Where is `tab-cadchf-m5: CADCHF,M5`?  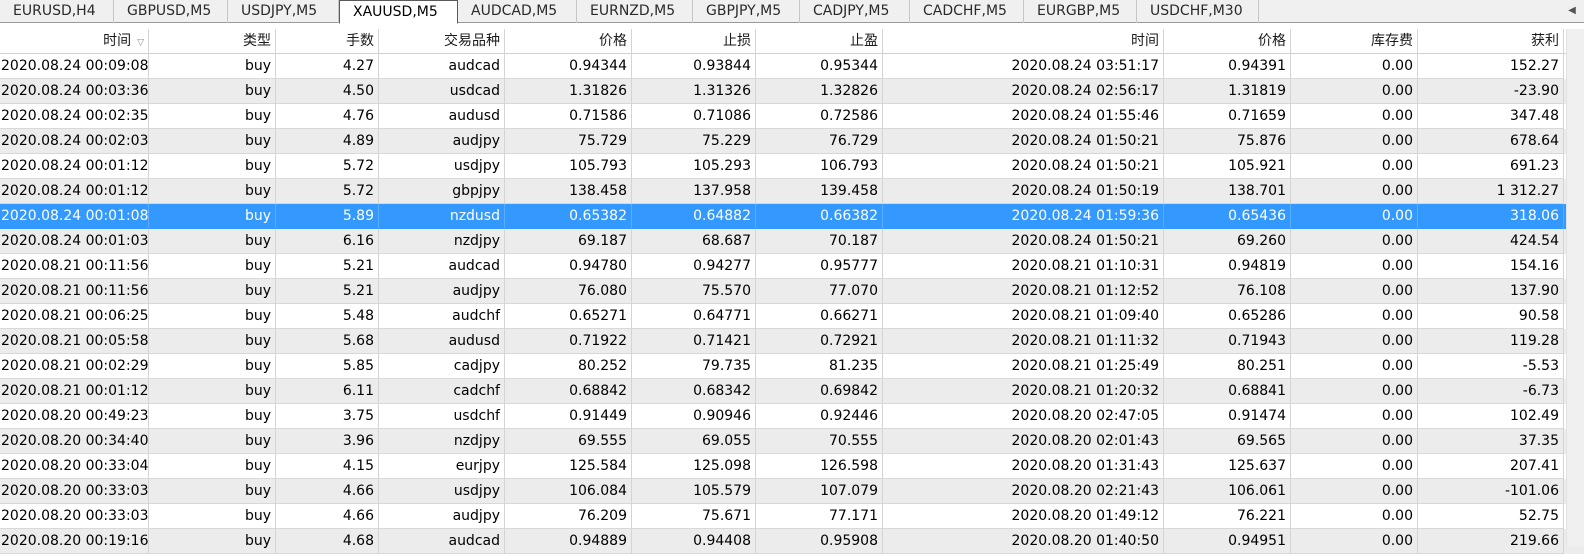 tab-cadchf-m5: CADCHF,M5 is located at coordinates (967, 11).